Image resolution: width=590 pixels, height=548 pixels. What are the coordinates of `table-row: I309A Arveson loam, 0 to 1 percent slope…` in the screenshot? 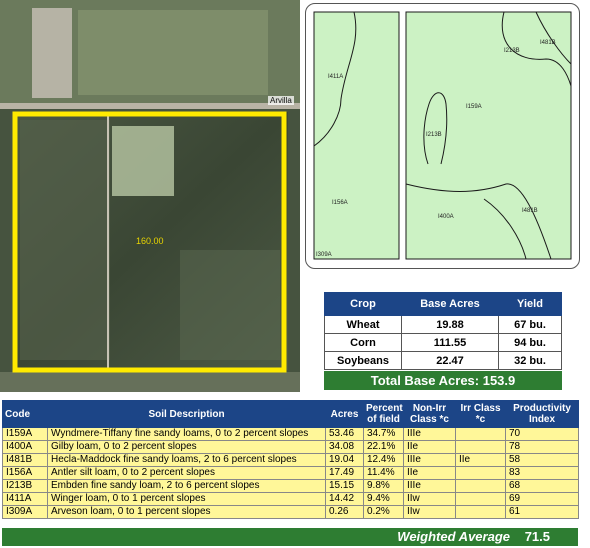 It's located at (290, 512).